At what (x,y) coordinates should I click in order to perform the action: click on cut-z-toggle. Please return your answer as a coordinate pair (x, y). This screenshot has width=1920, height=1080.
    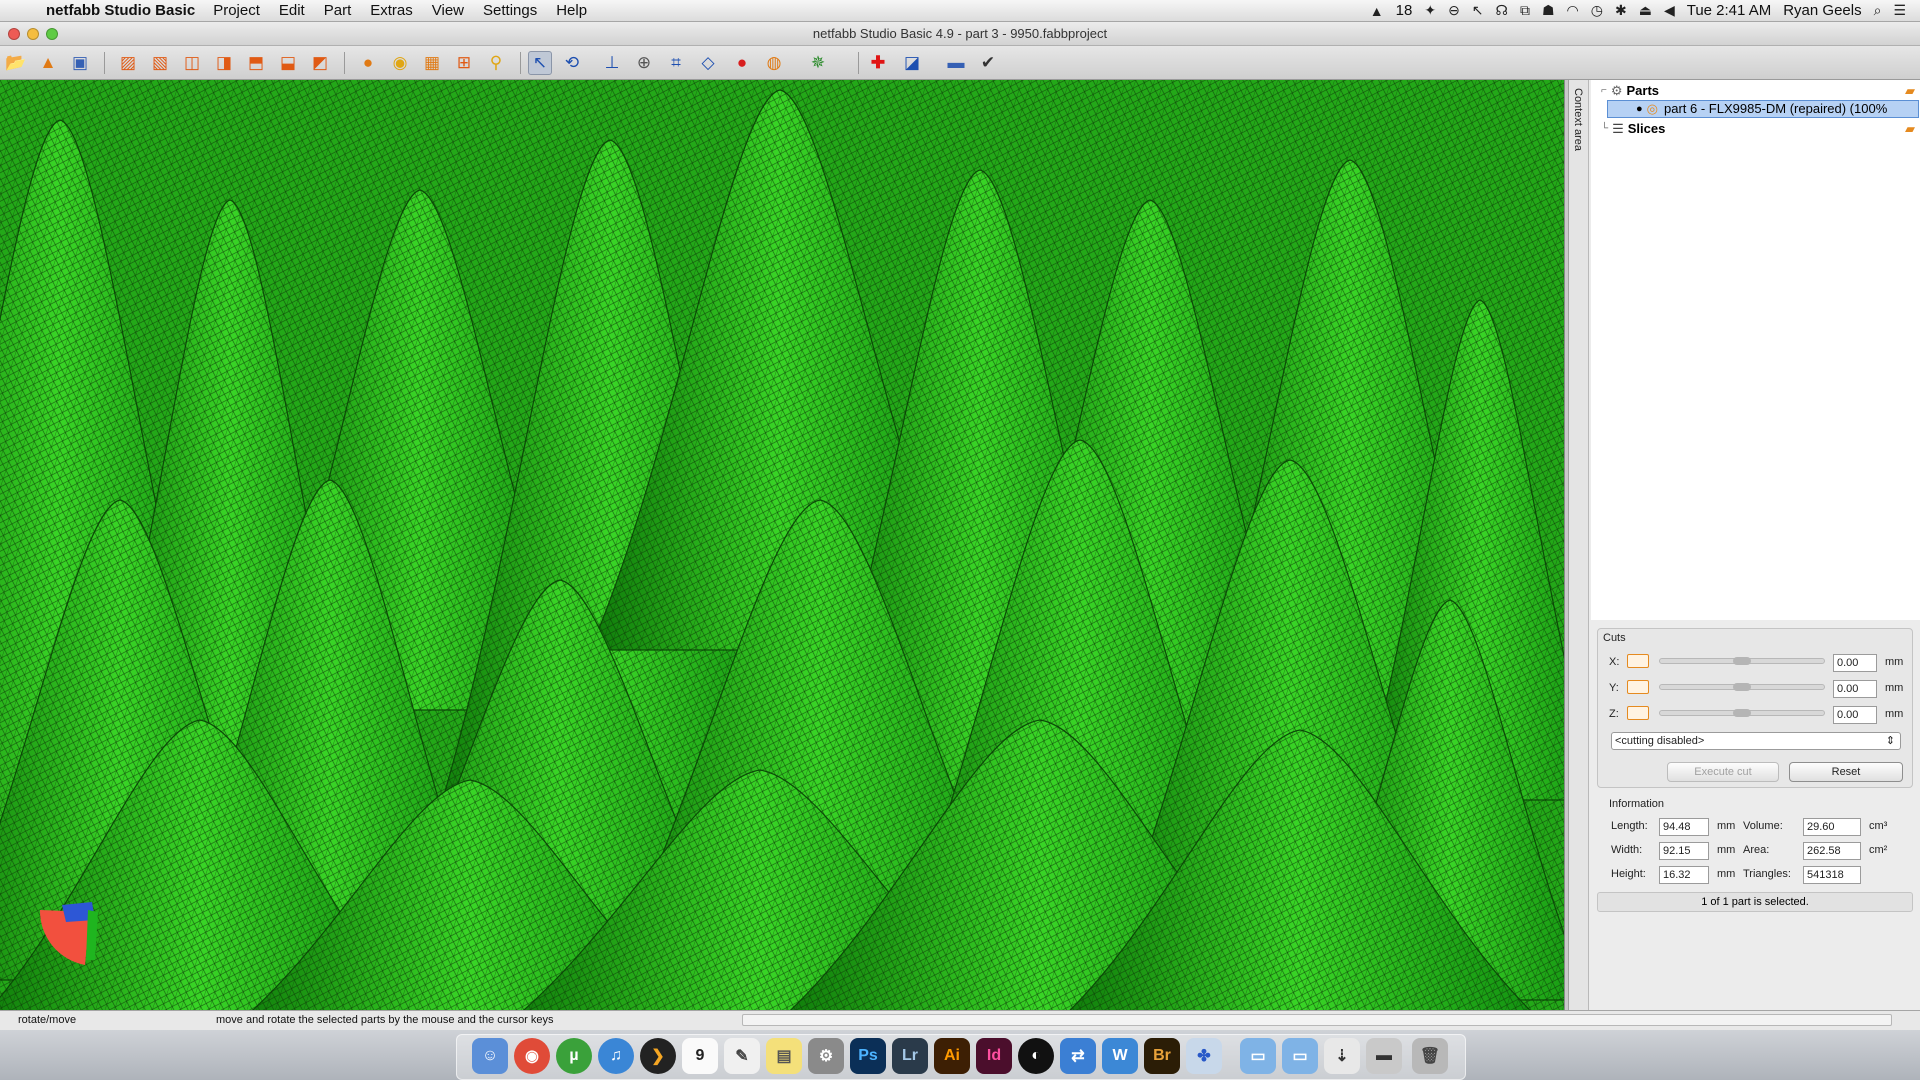
    Looking at the image, I should click on (1638, 713).